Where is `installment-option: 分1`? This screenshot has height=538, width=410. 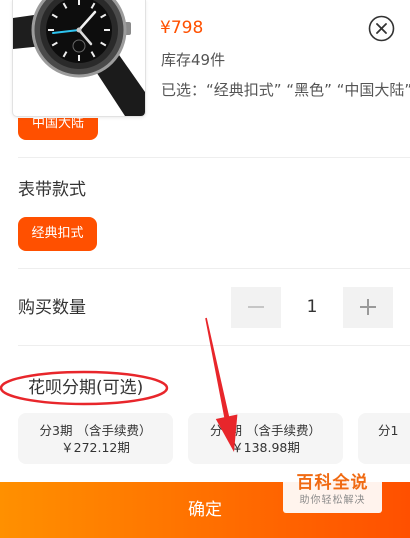
installment-option: 分1 is located at coordinates (384, 438).